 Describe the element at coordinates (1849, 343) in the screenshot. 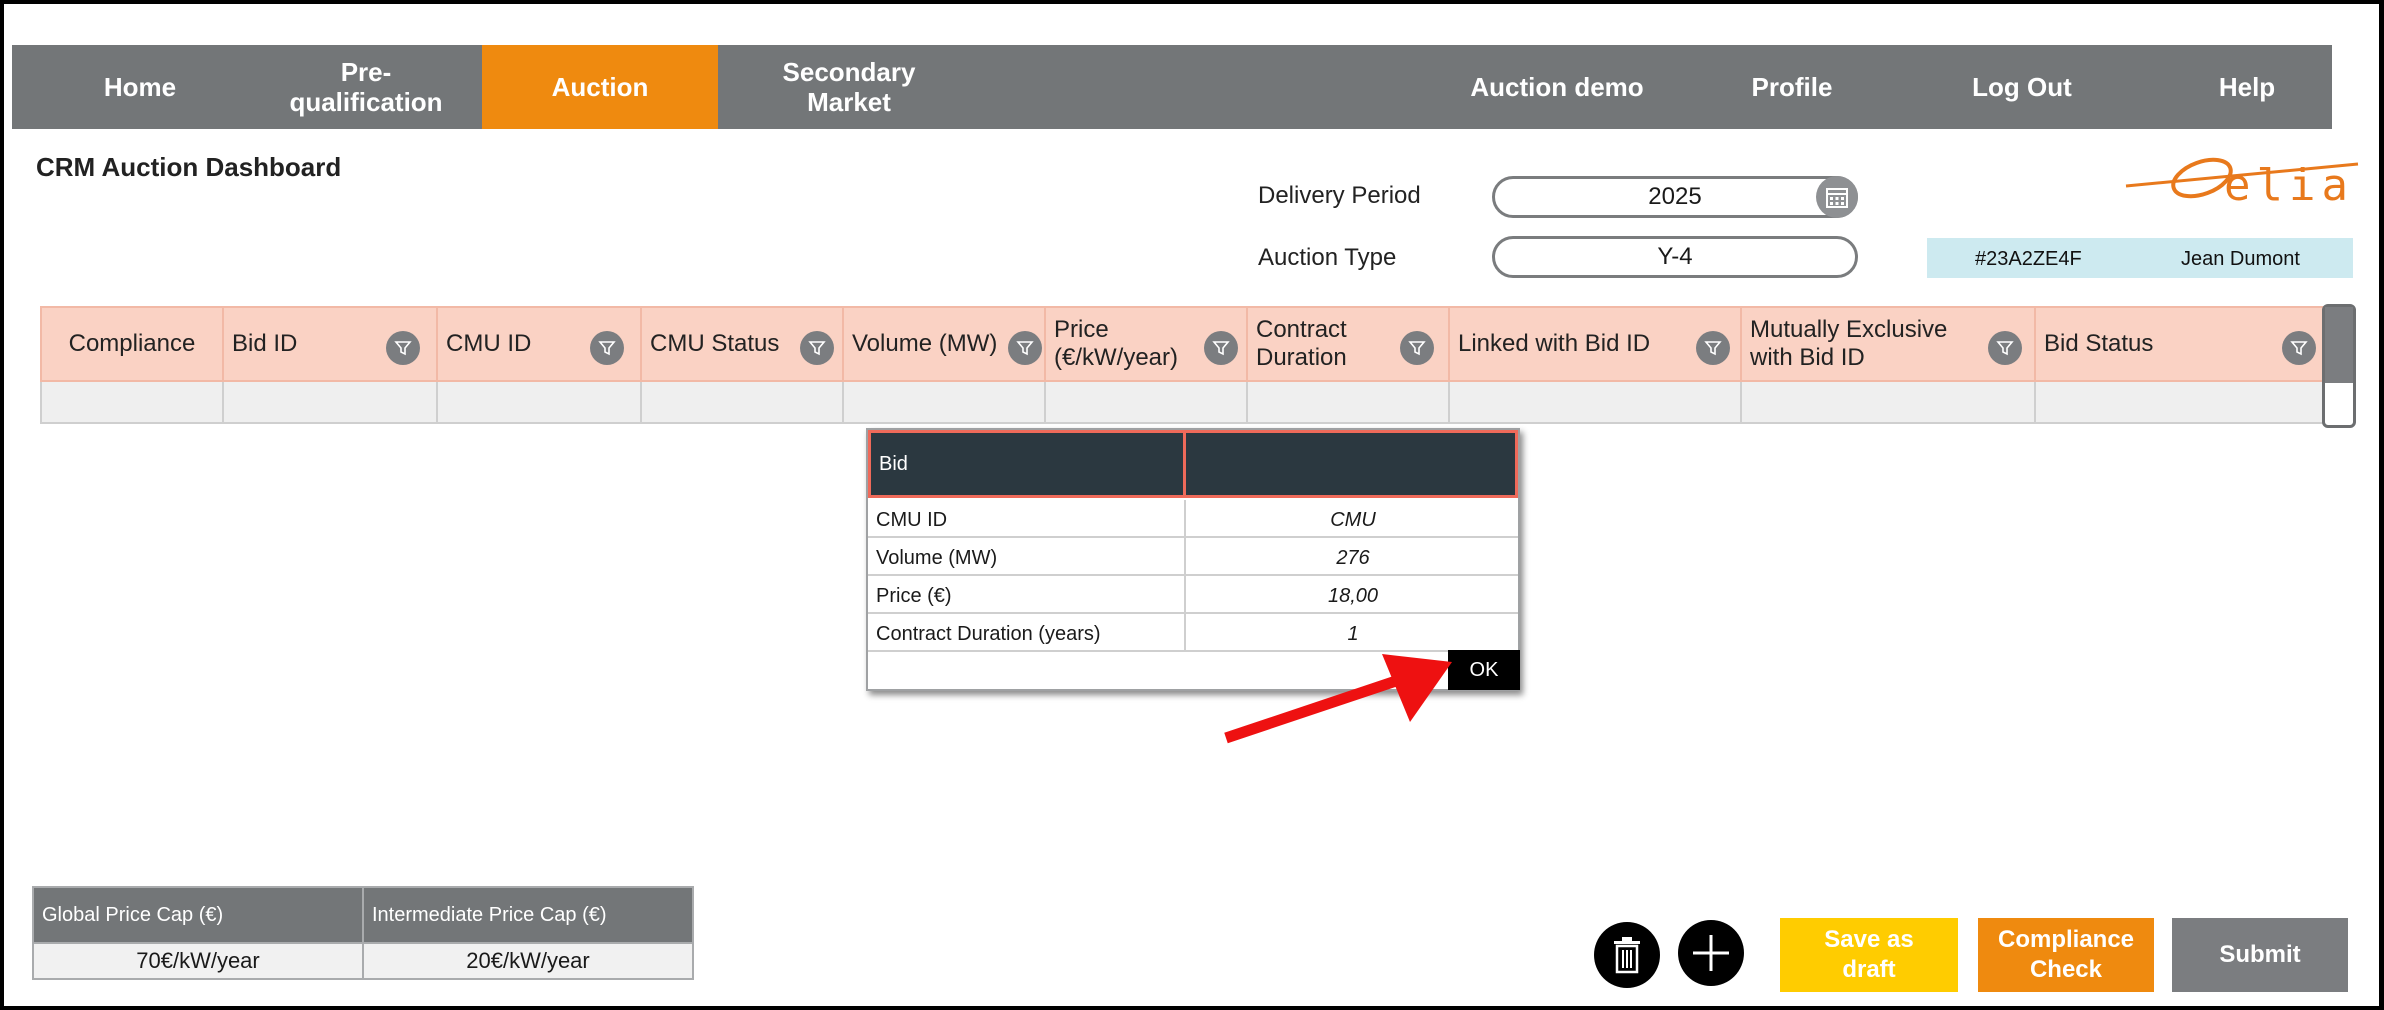

I see `col-mutually-exclusive-label: Mutually Exclusive with Bid ID` at that location.